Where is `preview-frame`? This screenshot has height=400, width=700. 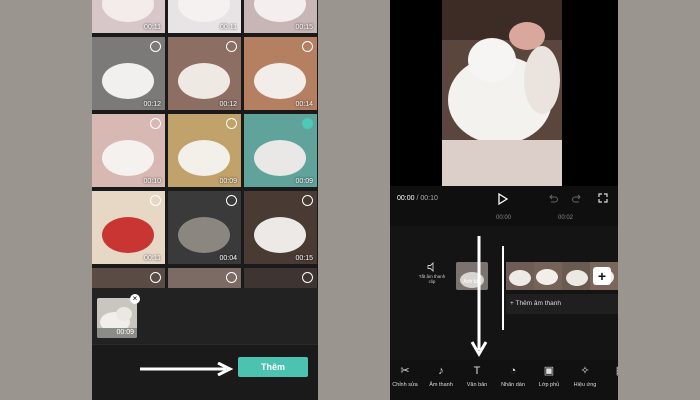
preview-frame is located at coordinates (502, 93).